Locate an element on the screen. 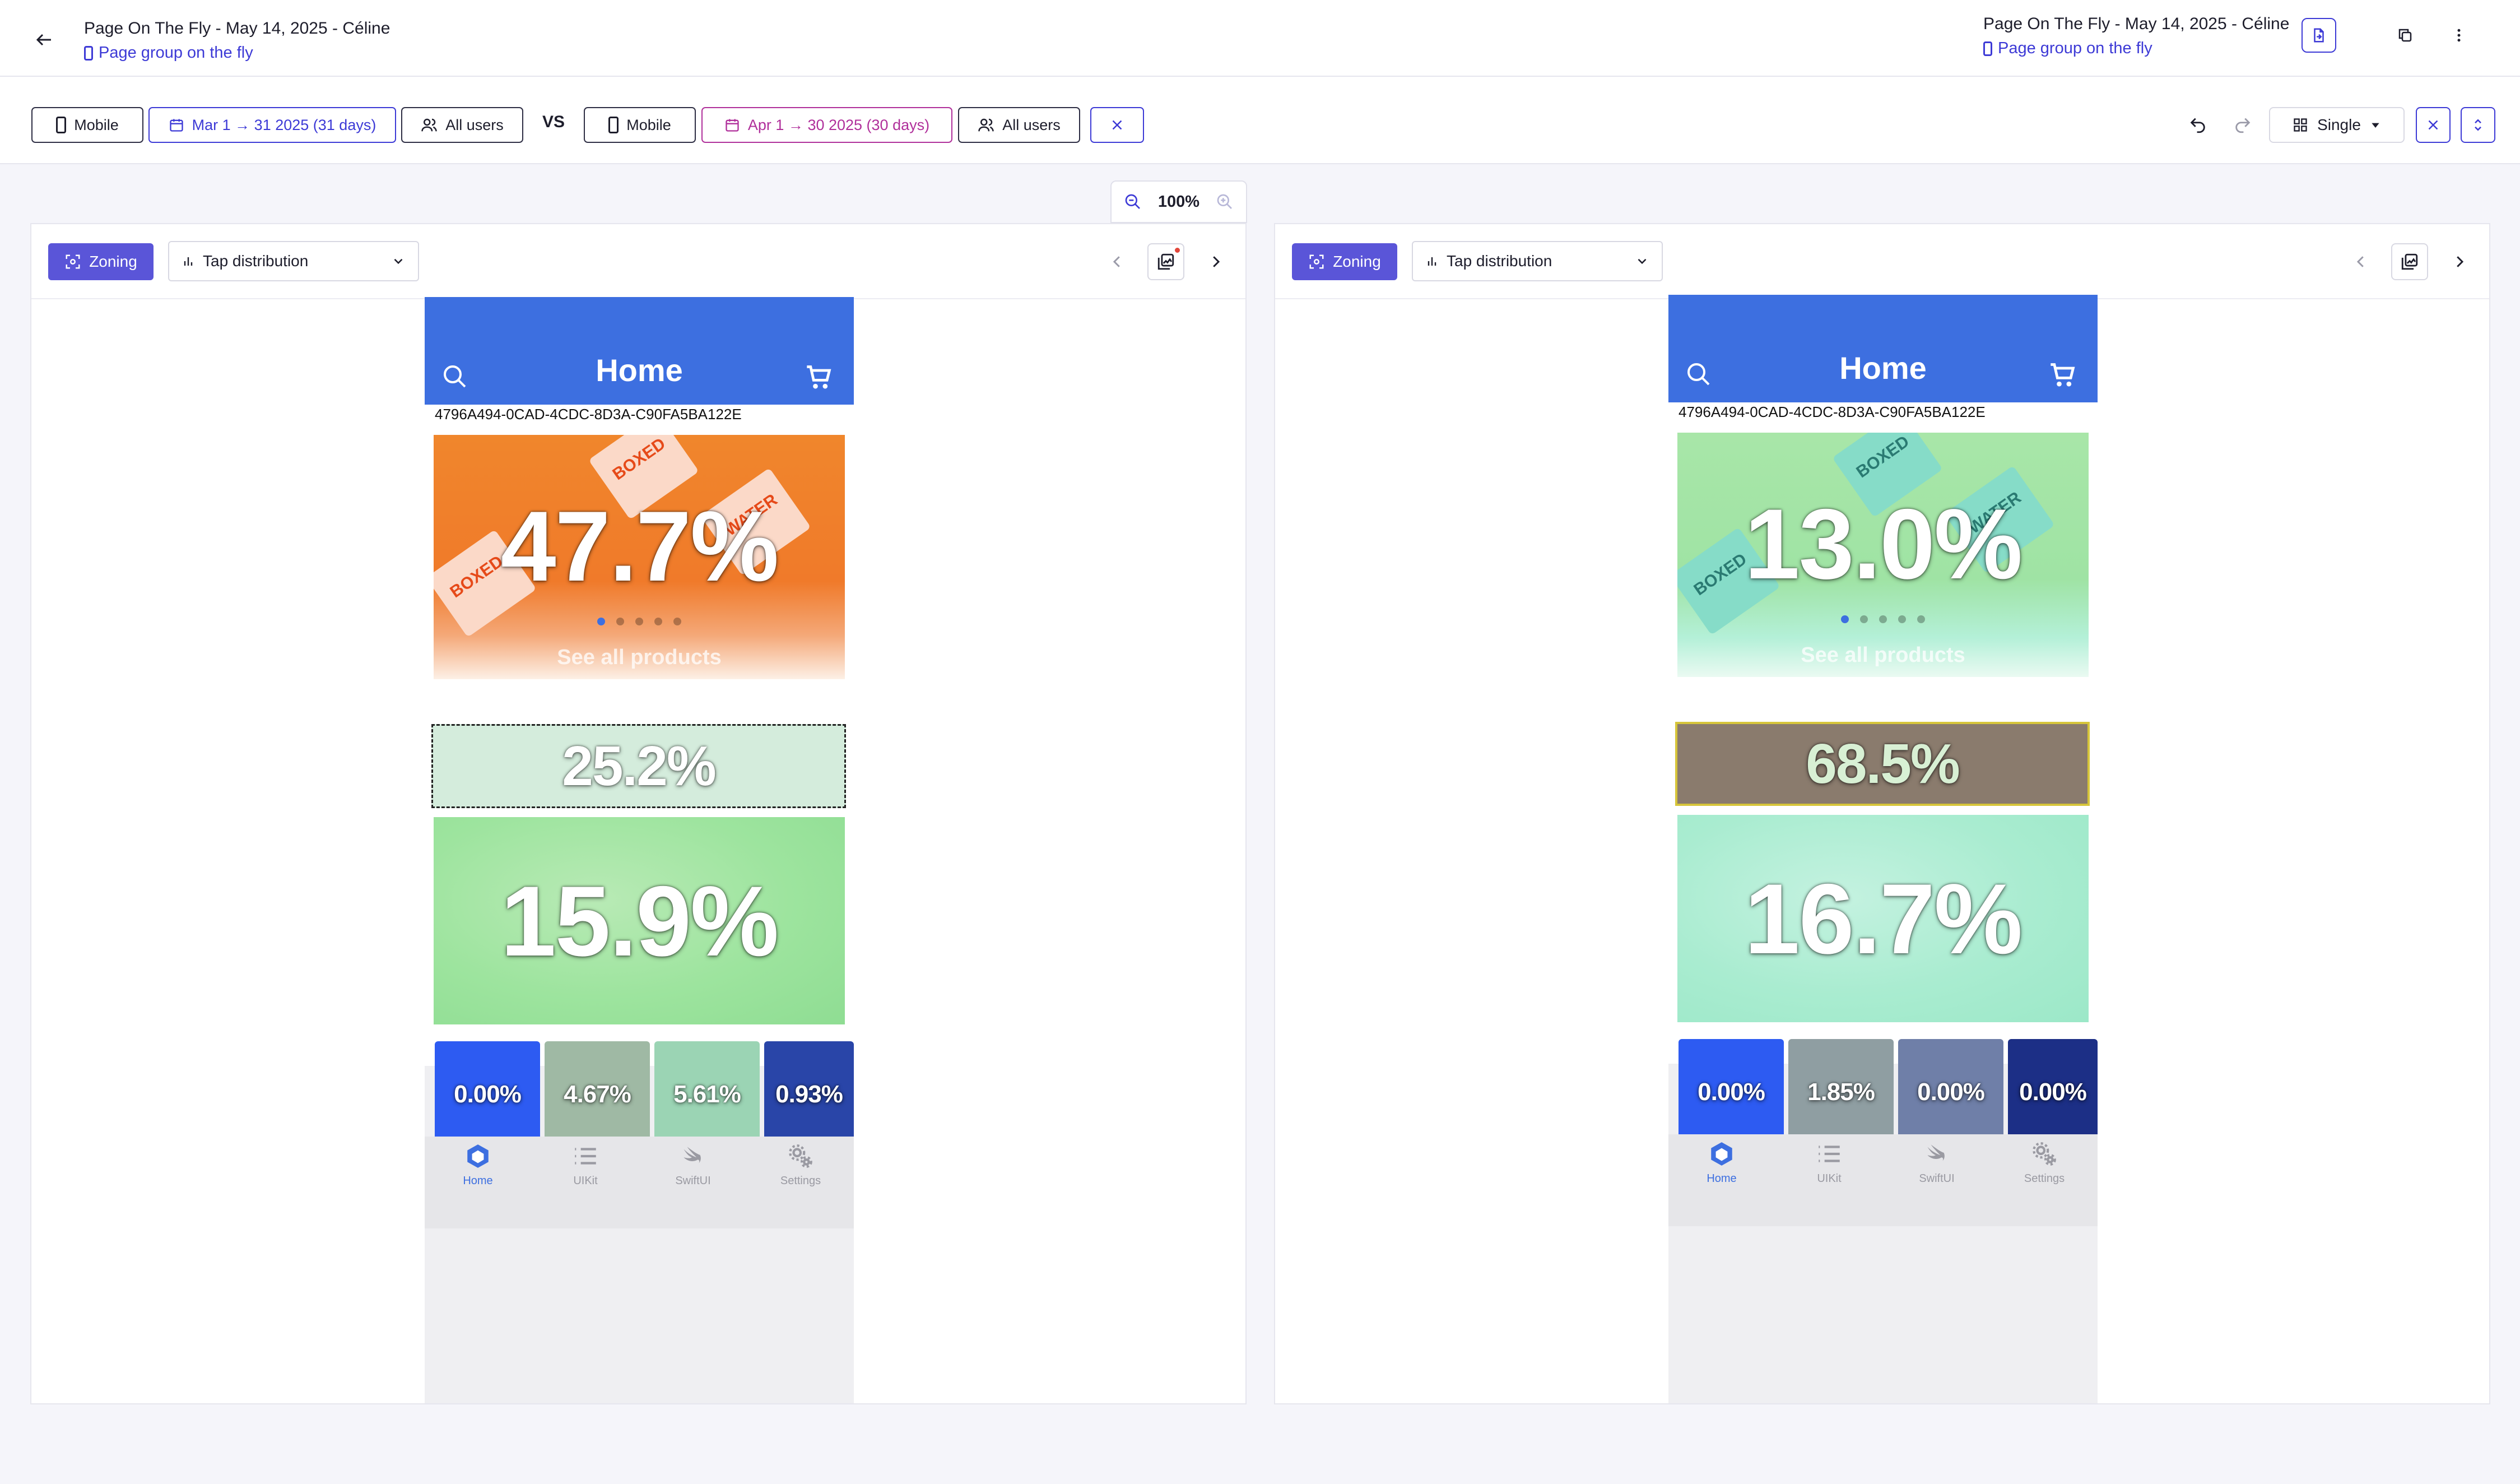 The image size is (2520, 1484). compare-page-group-link: Page group on the fly is located at coordinates (2067, 48).